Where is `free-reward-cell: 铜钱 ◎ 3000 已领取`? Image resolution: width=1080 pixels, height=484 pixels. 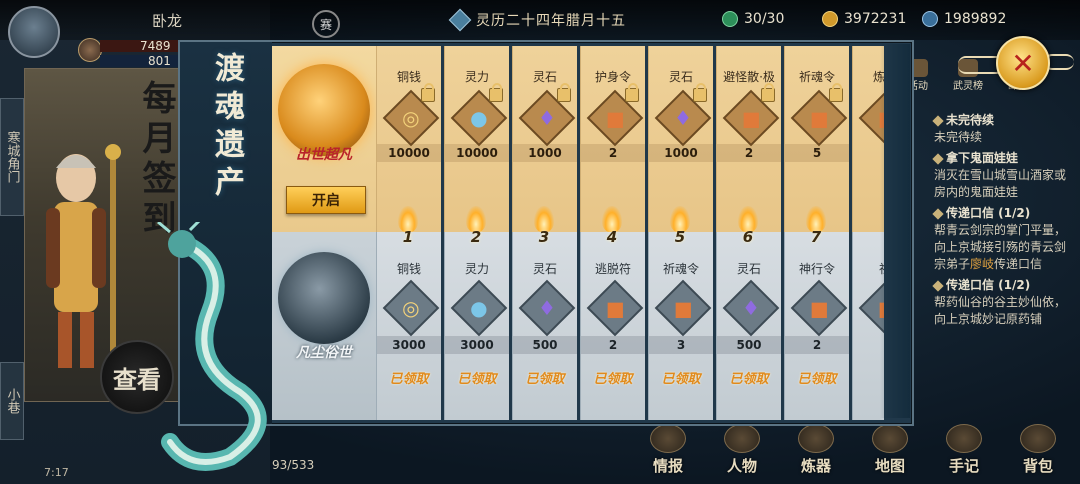 free-reward-cell: 铜钱 ◎ 3000 已领取 is located at coordinates (408, 326).